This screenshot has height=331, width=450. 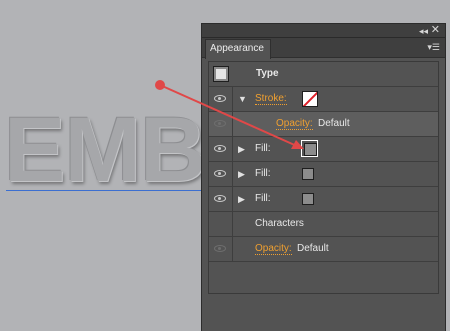 What do you see at coordinates (106, 190) in the screenshot?
I see `text-baseline-guide` at bounding box center [106, 190].